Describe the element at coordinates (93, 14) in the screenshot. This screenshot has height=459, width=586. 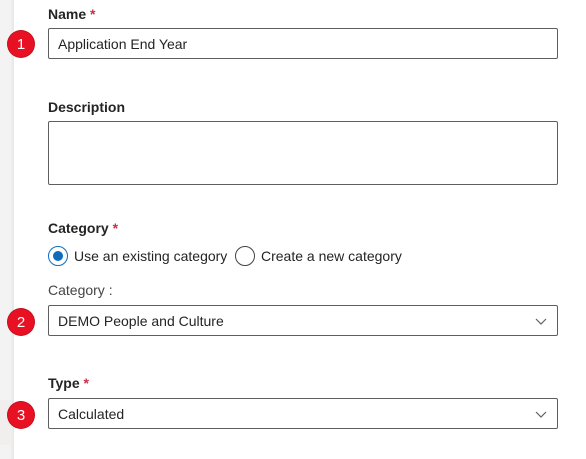
I see `name-required-mark: *` at that location.